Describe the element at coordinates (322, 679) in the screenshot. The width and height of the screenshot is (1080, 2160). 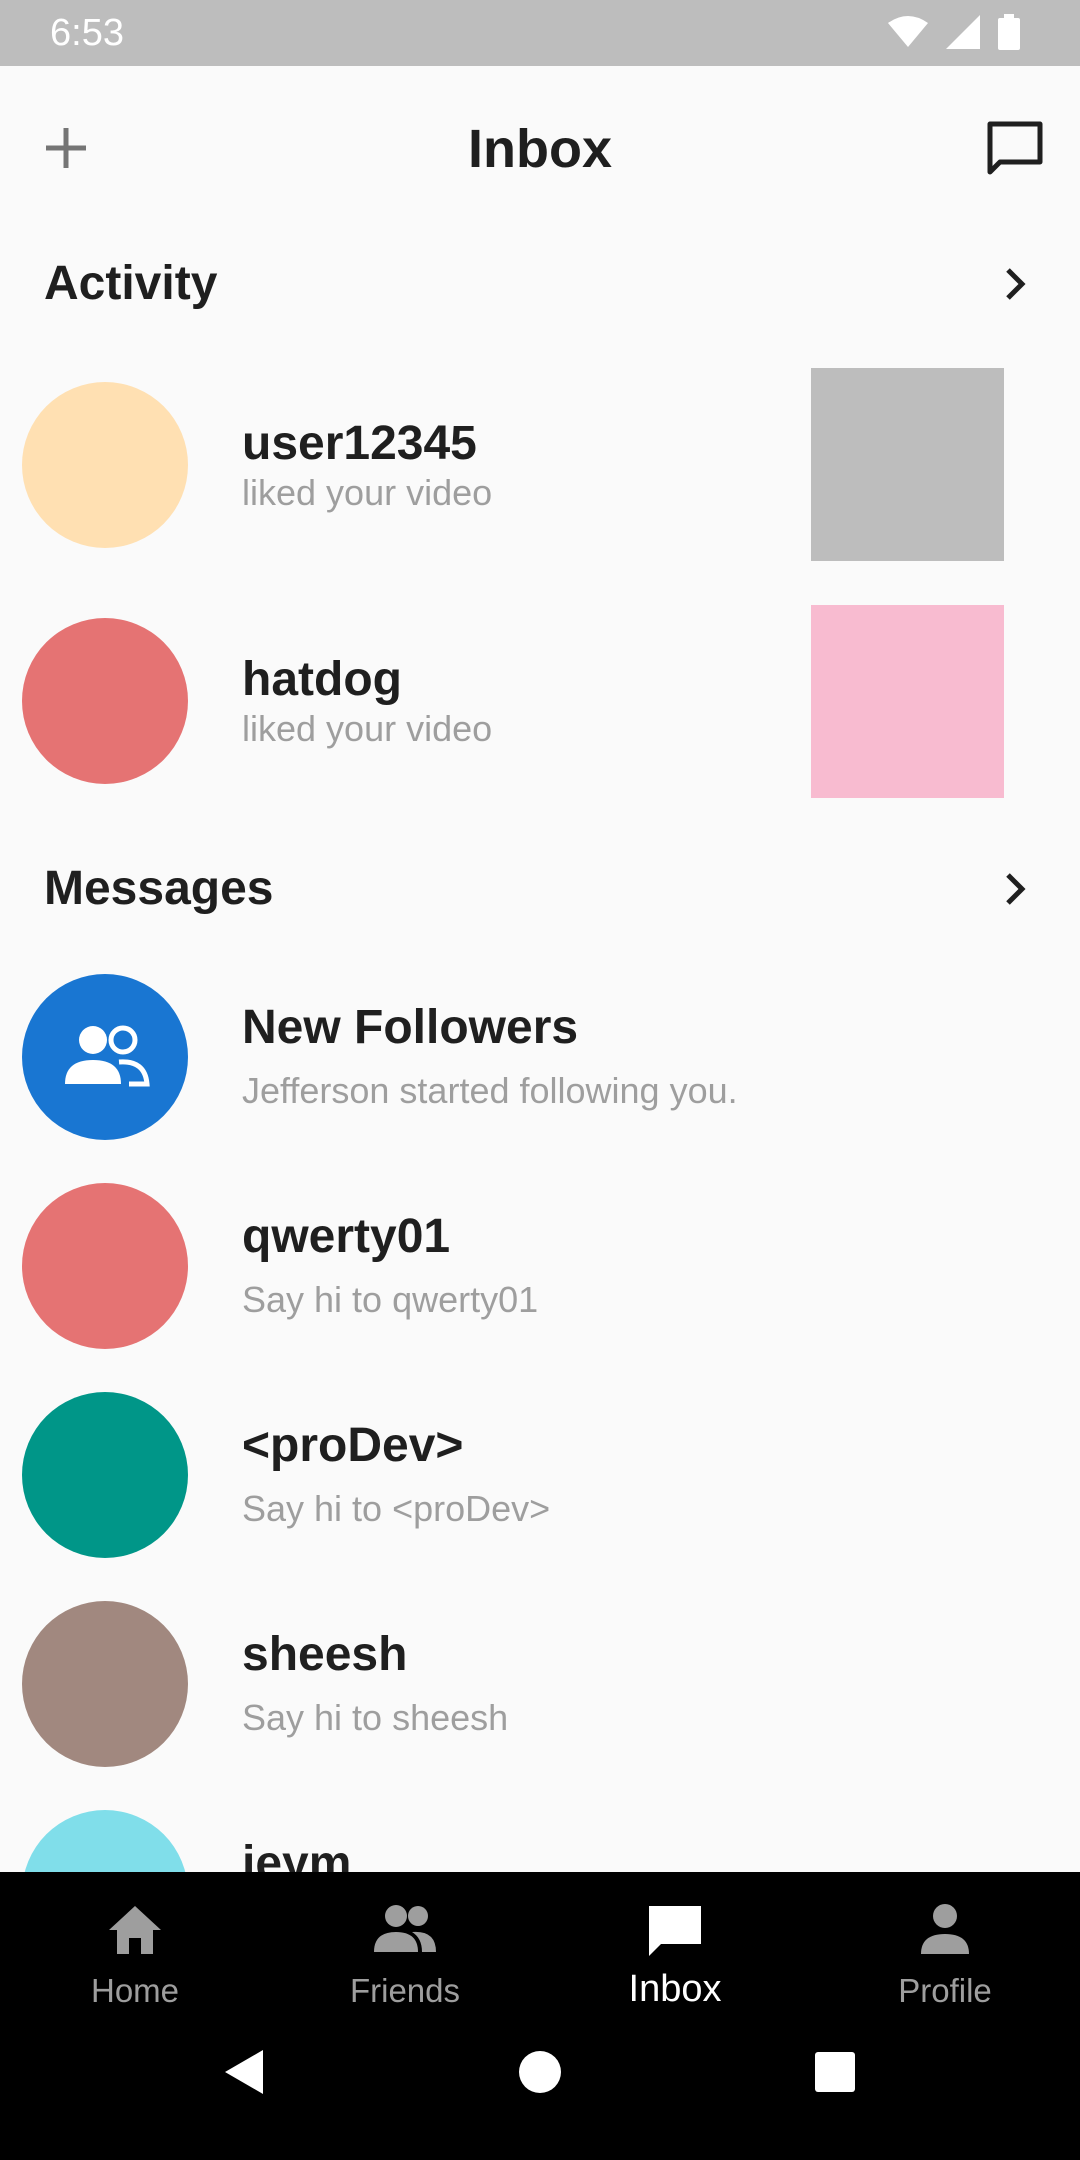
I see `activity-username: hatdog` at that location.